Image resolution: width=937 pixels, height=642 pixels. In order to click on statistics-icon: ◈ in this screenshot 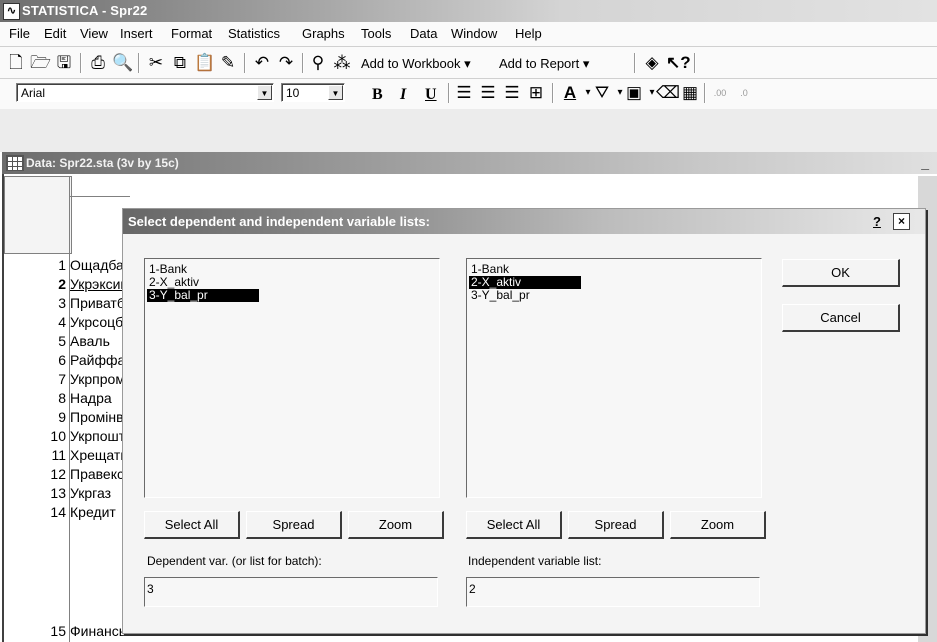, I will do `click(652, 63)`.